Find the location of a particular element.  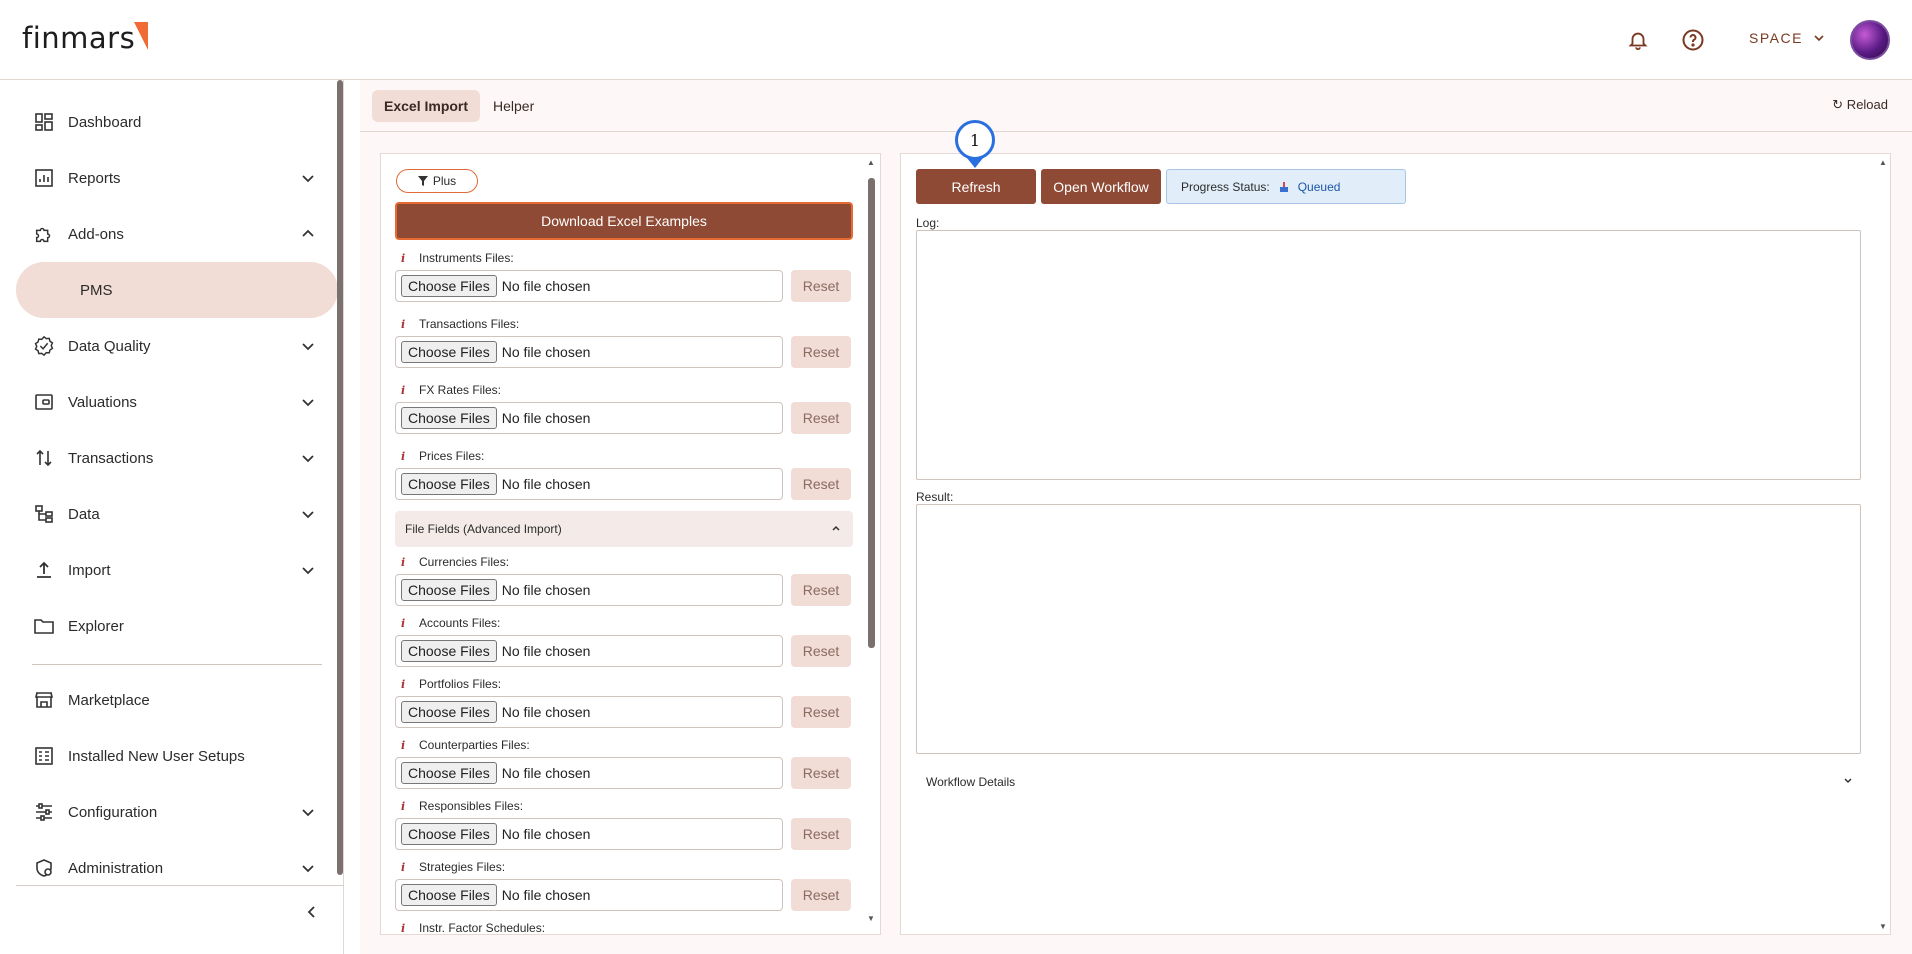

sidebar-item-label: Reports is located at coordinates (94, 178).